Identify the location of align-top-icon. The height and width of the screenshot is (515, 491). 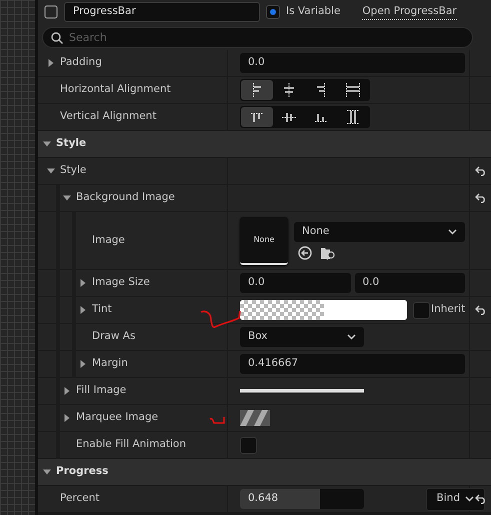
(257, 117).